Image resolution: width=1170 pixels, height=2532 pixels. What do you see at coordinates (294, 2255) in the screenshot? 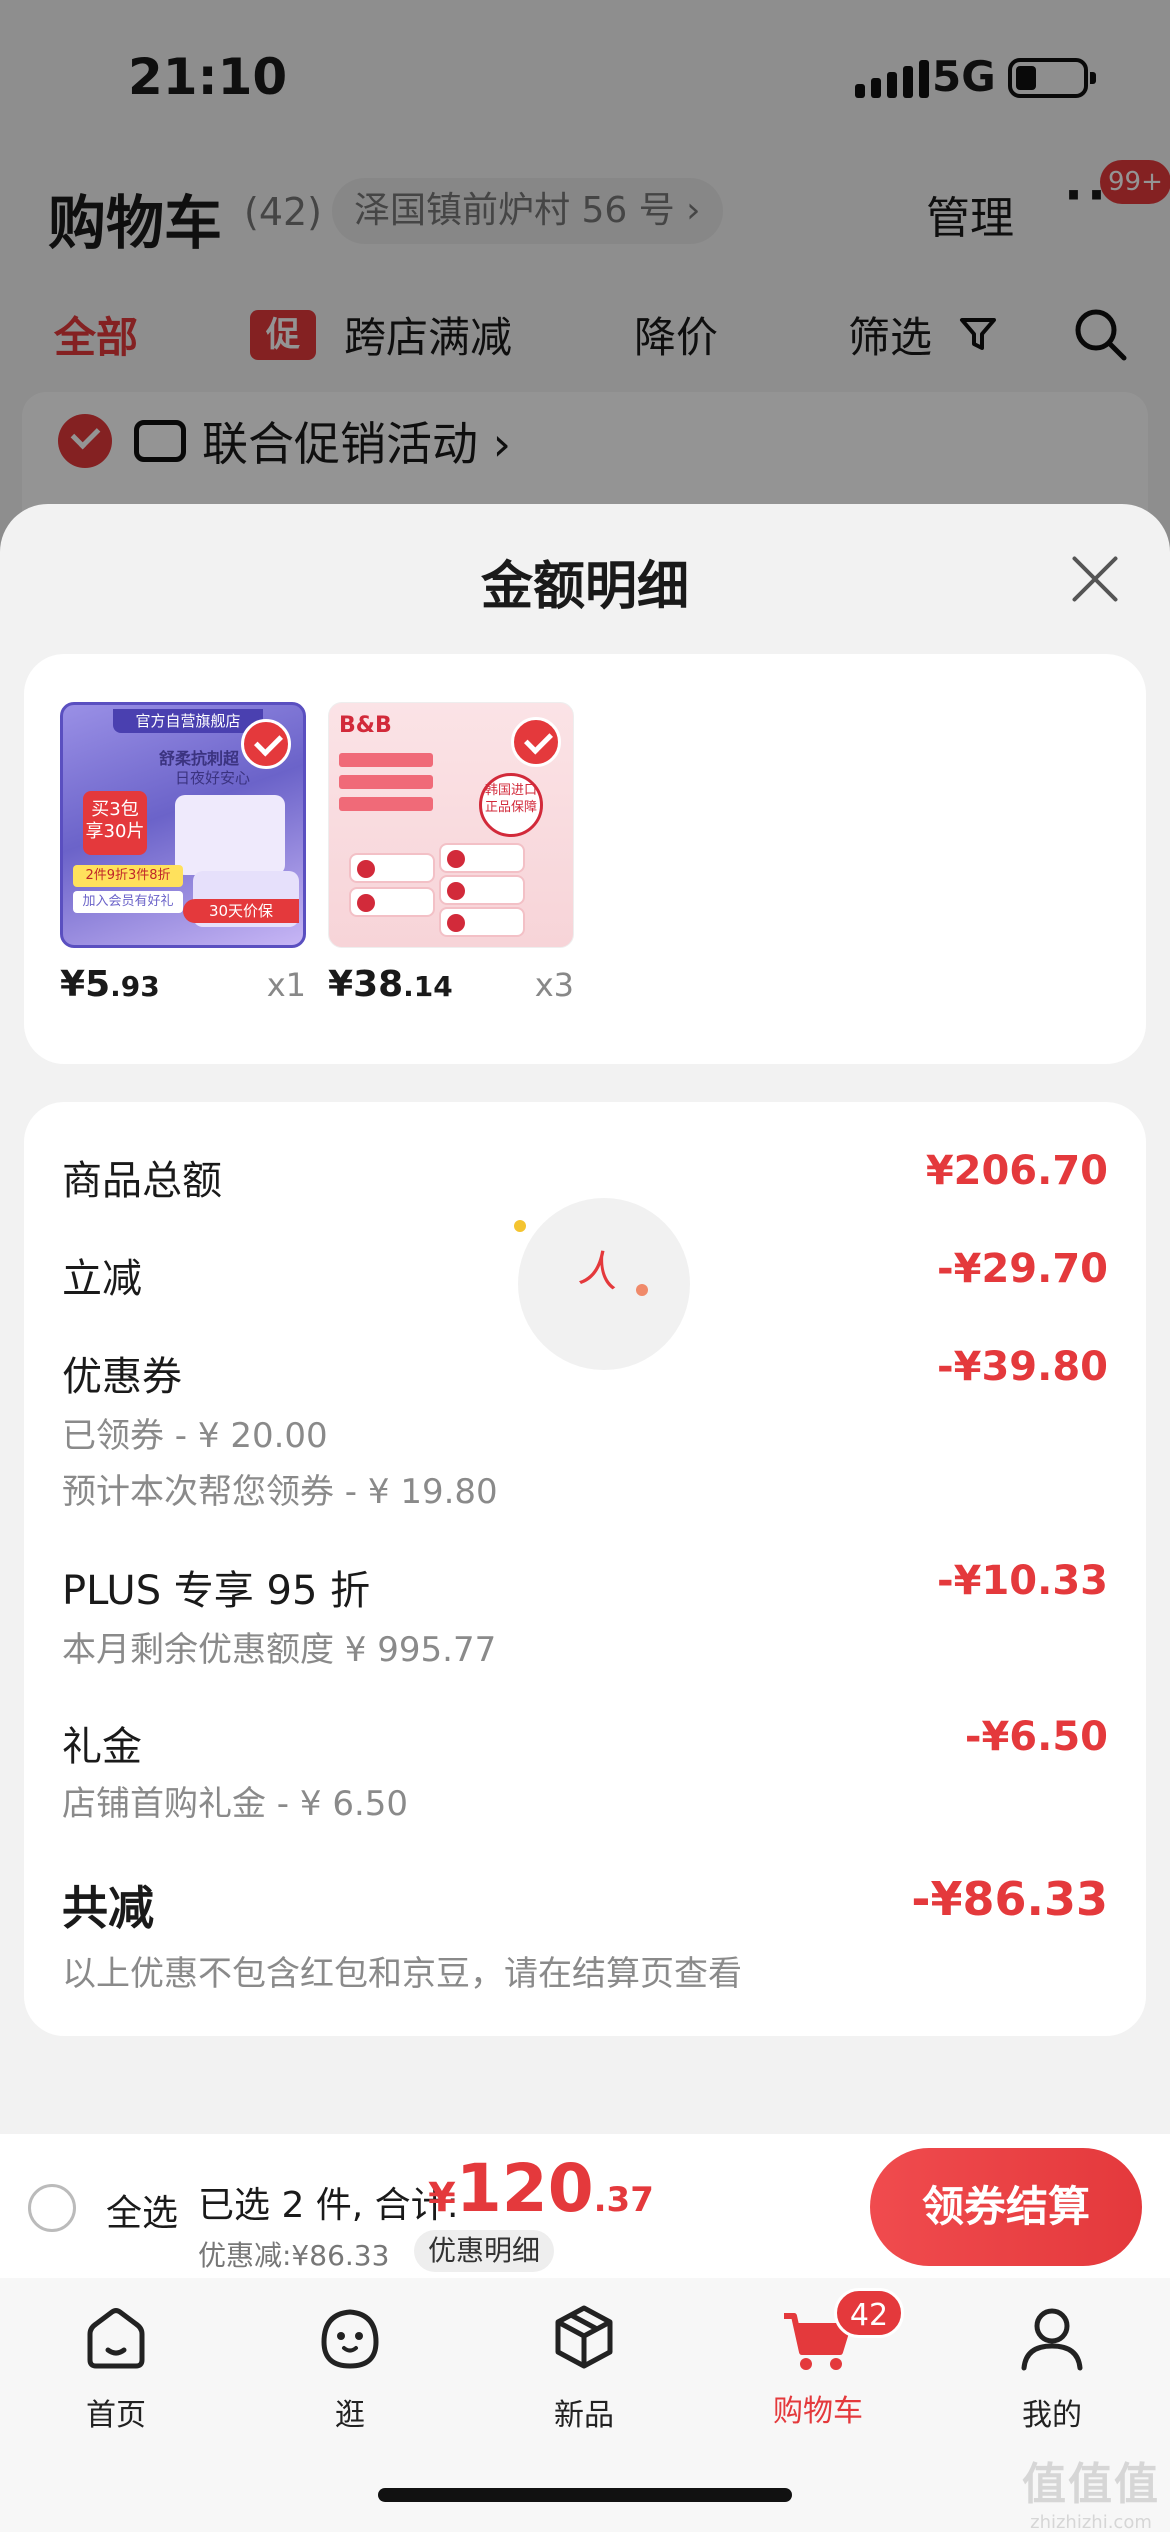
I see `discount-summary: 优惠减:¥86.33` at bounding box center [294, 2255].